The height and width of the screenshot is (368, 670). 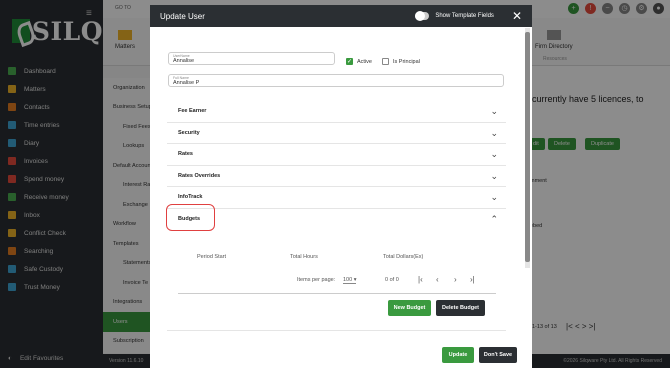 What do you see at coordinates (392, 280) in the screenshot?
I see `page-range: 0 of 0` at bounding box center [392, 280].